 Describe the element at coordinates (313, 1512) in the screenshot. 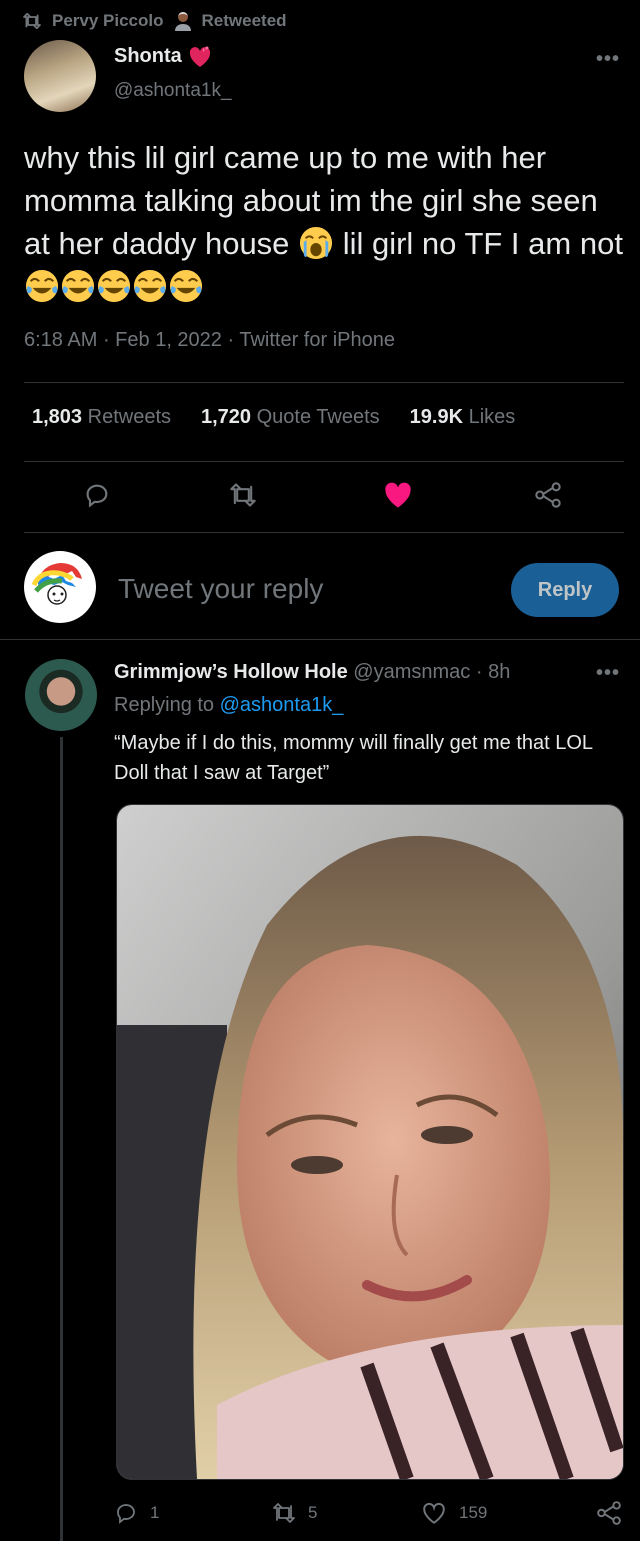

I see `retweet-count: 5` at that location.